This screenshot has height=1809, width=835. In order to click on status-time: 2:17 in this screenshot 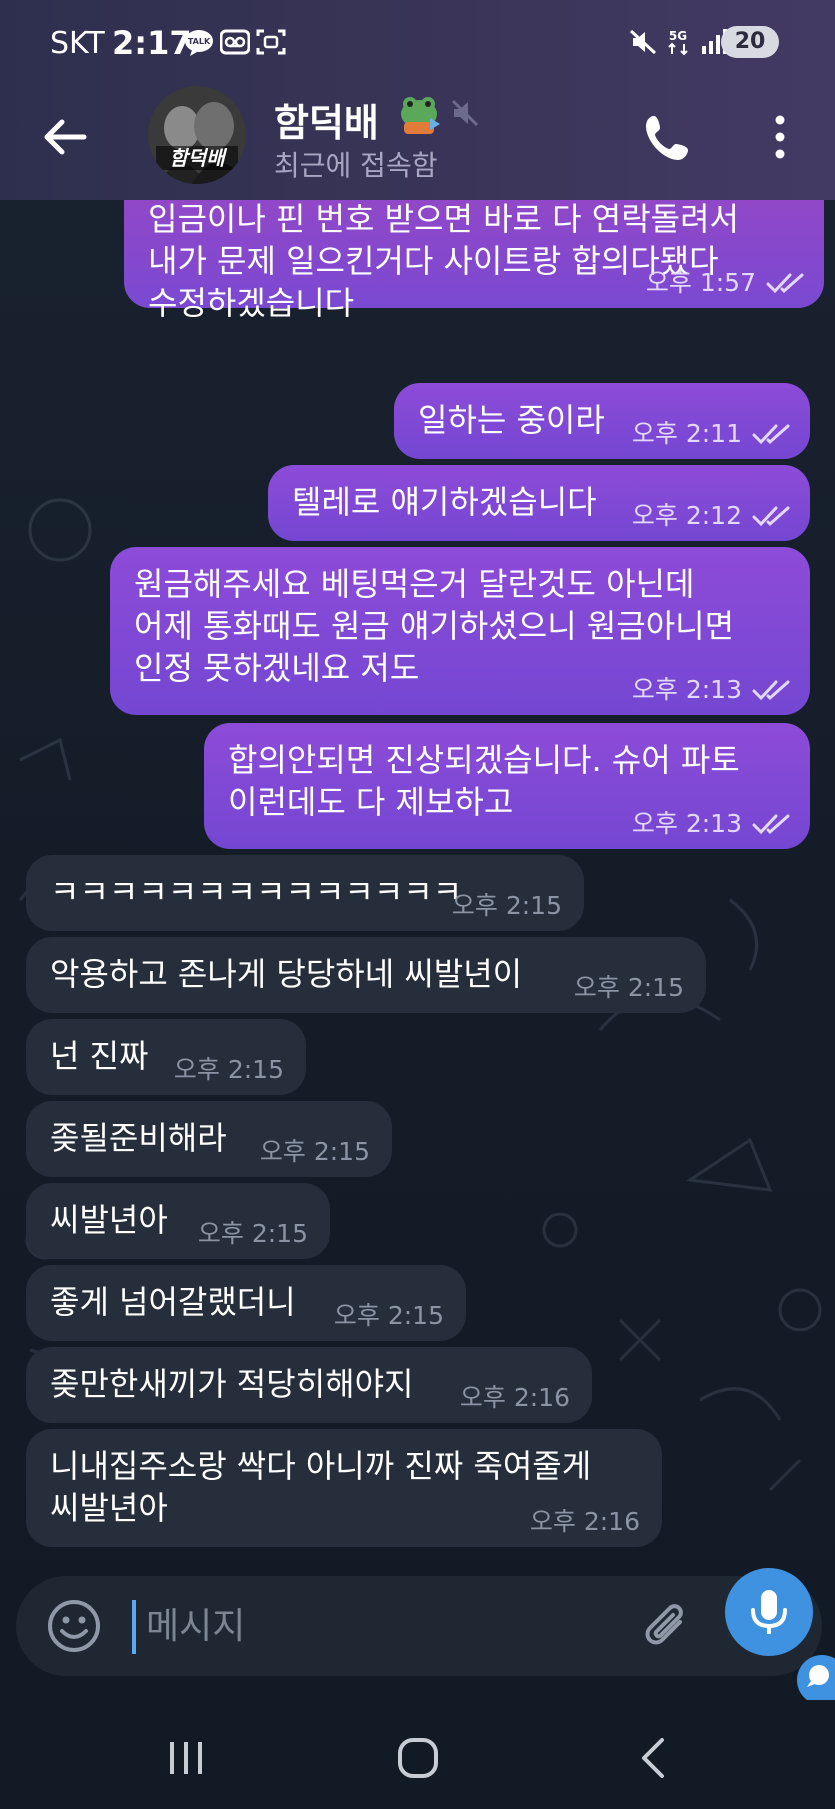, I will do `click(152, 43)`.